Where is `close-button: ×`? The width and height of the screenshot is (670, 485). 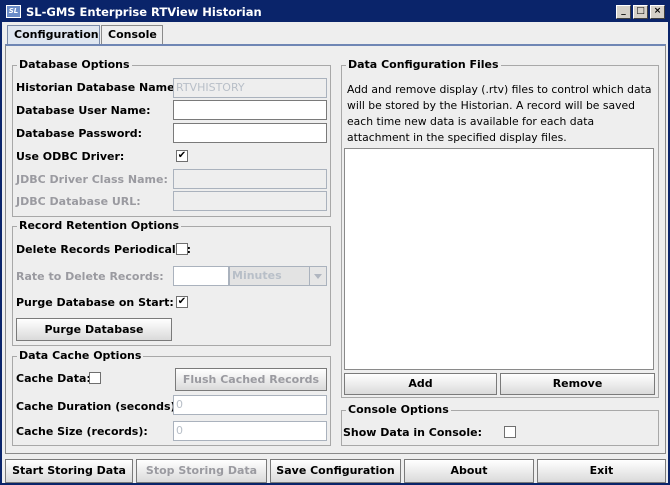 close-button: × is located at coordinates (657, 12).